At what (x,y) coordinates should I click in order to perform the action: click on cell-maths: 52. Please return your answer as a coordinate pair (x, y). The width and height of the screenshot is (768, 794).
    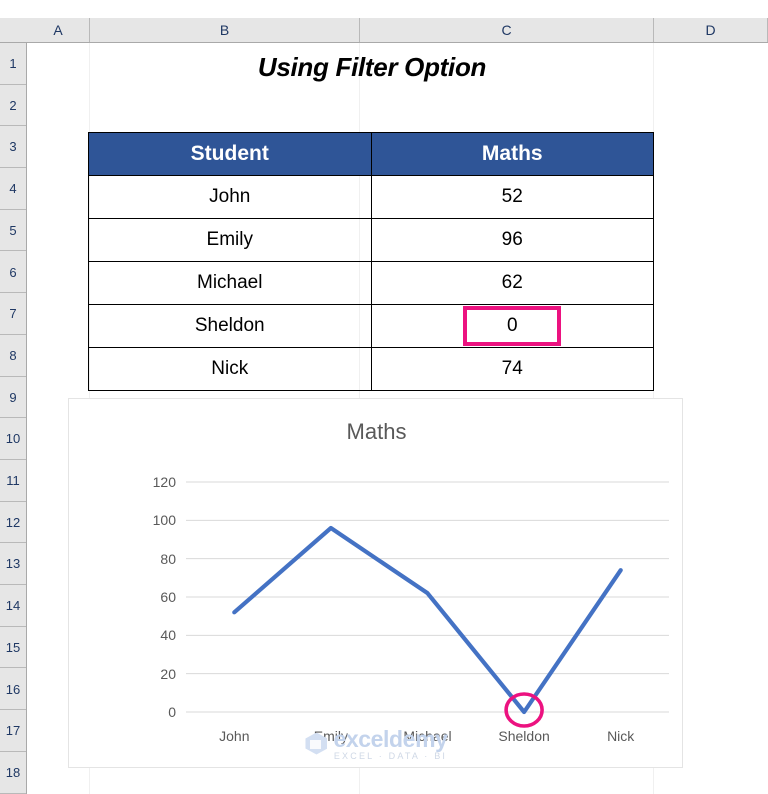
    Looking at the image, I should click on (512, 197).